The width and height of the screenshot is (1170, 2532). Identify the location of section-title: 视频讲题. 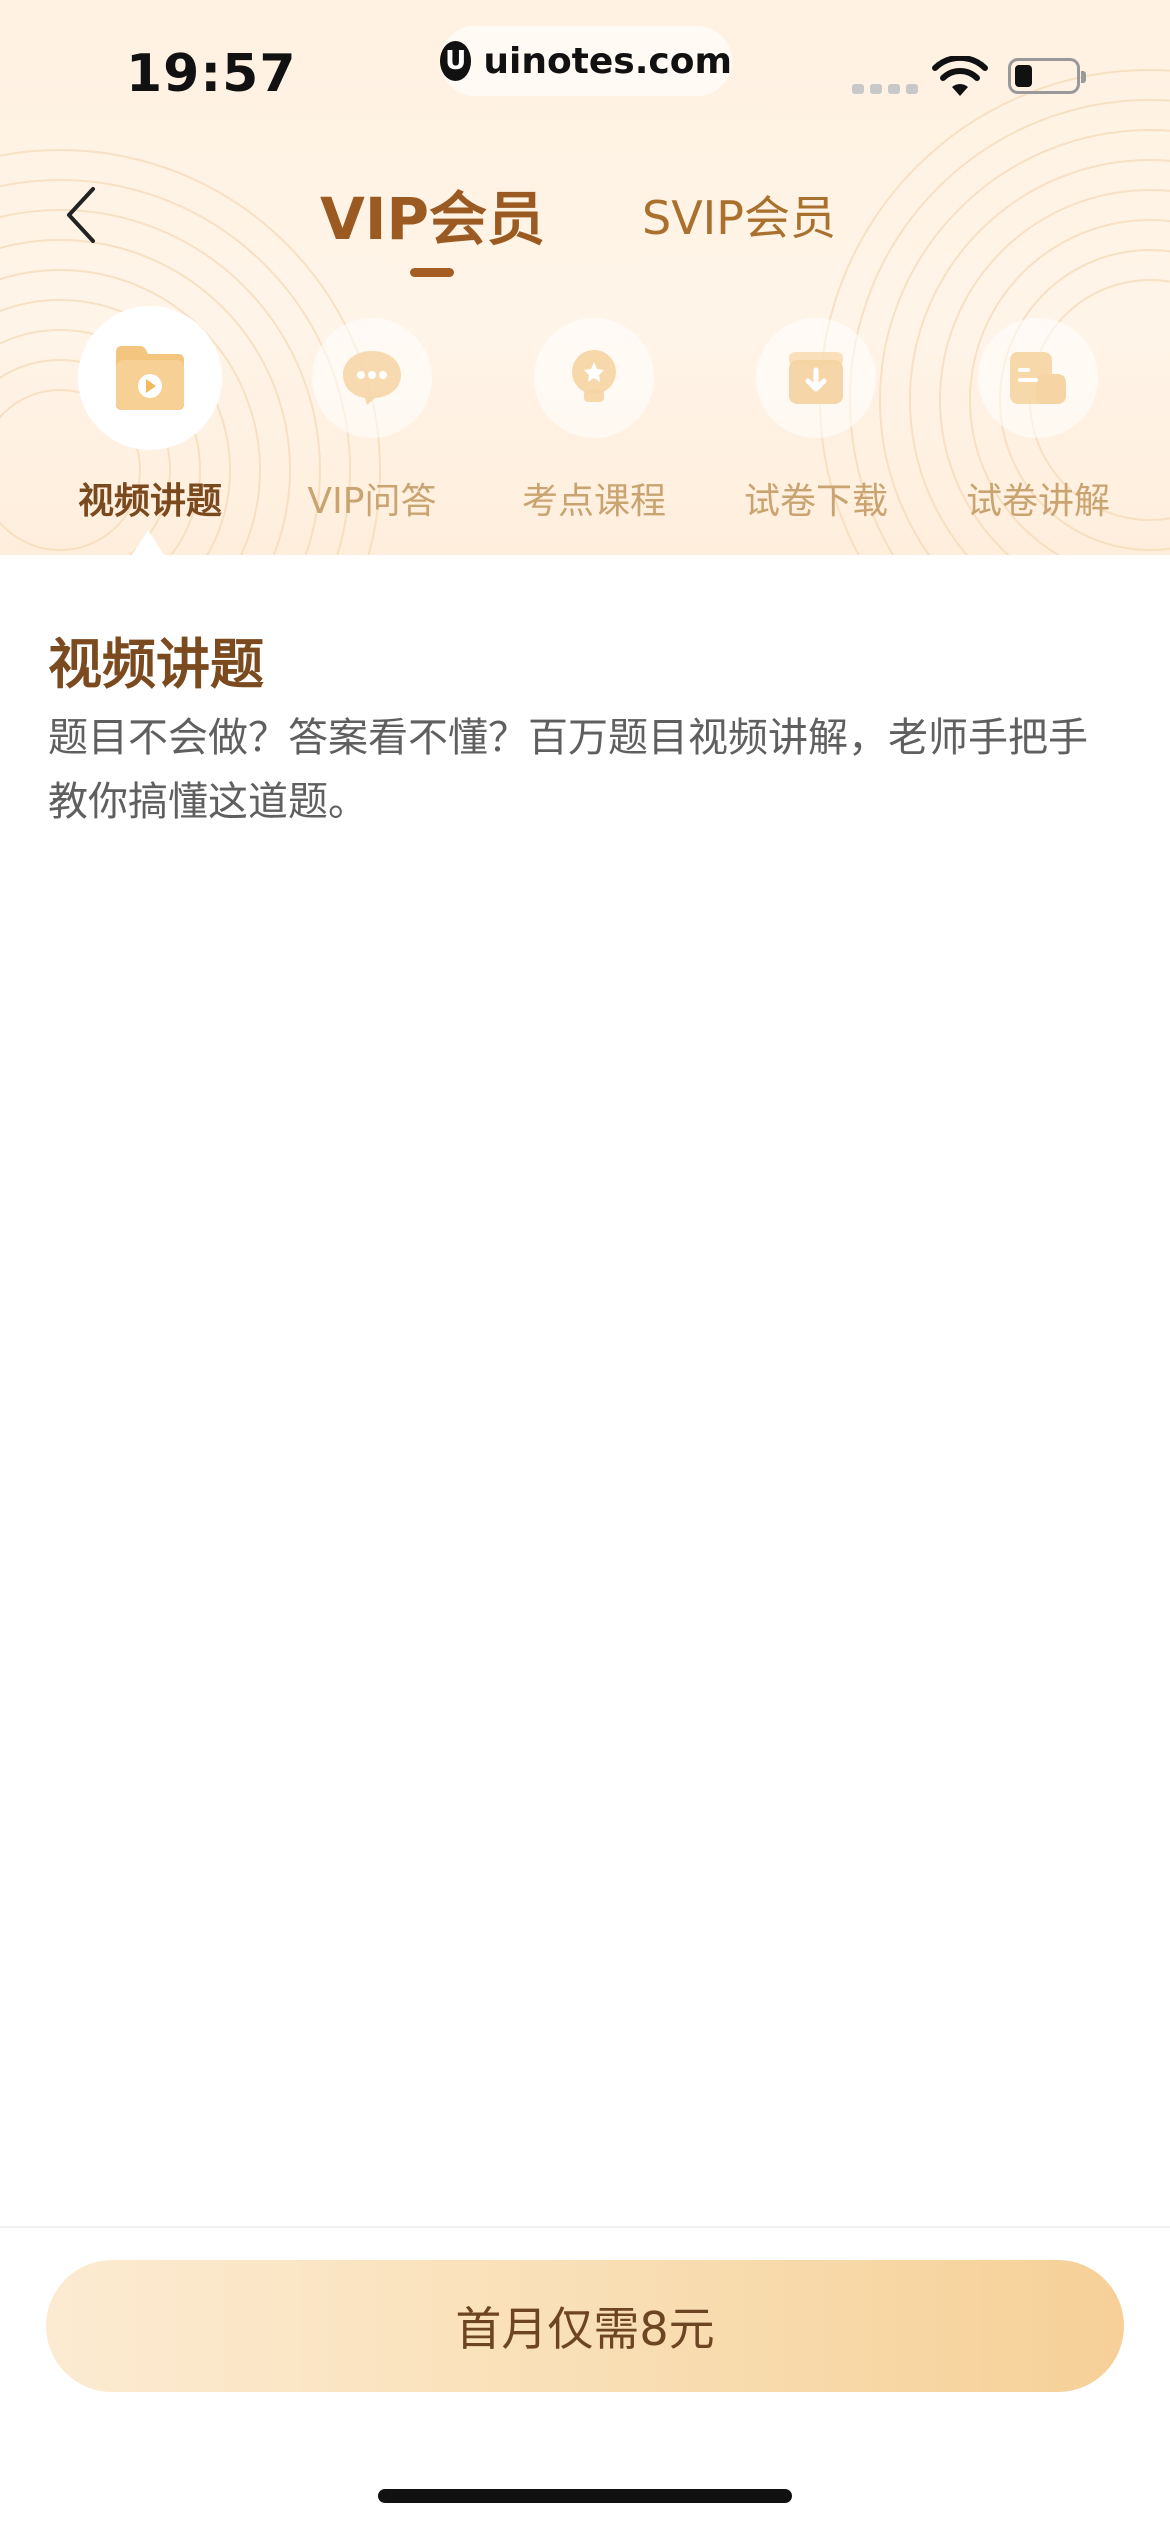
(156, 664).